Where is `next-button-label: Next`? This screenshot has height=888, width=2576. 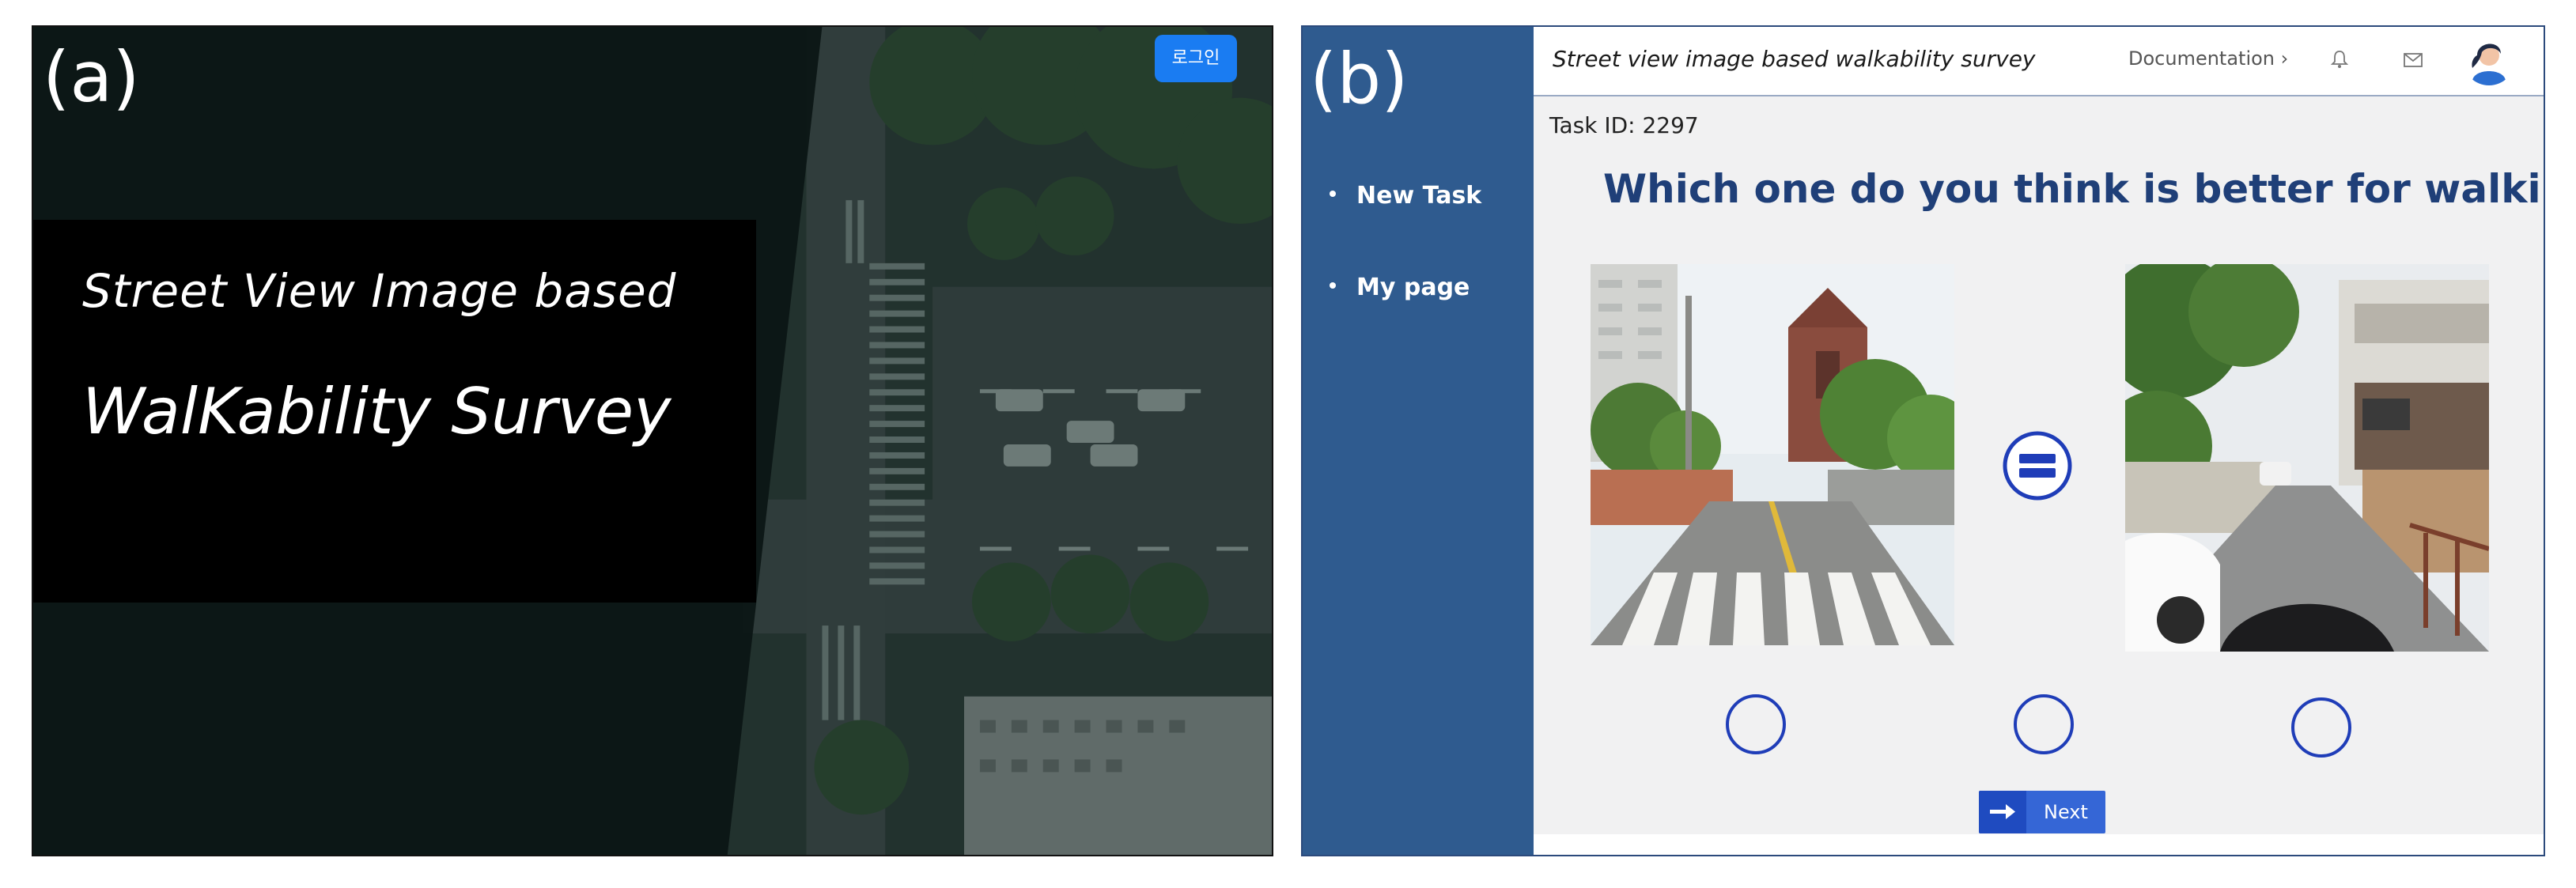
next-button-label: Next is located at coordinates (2066, 812).